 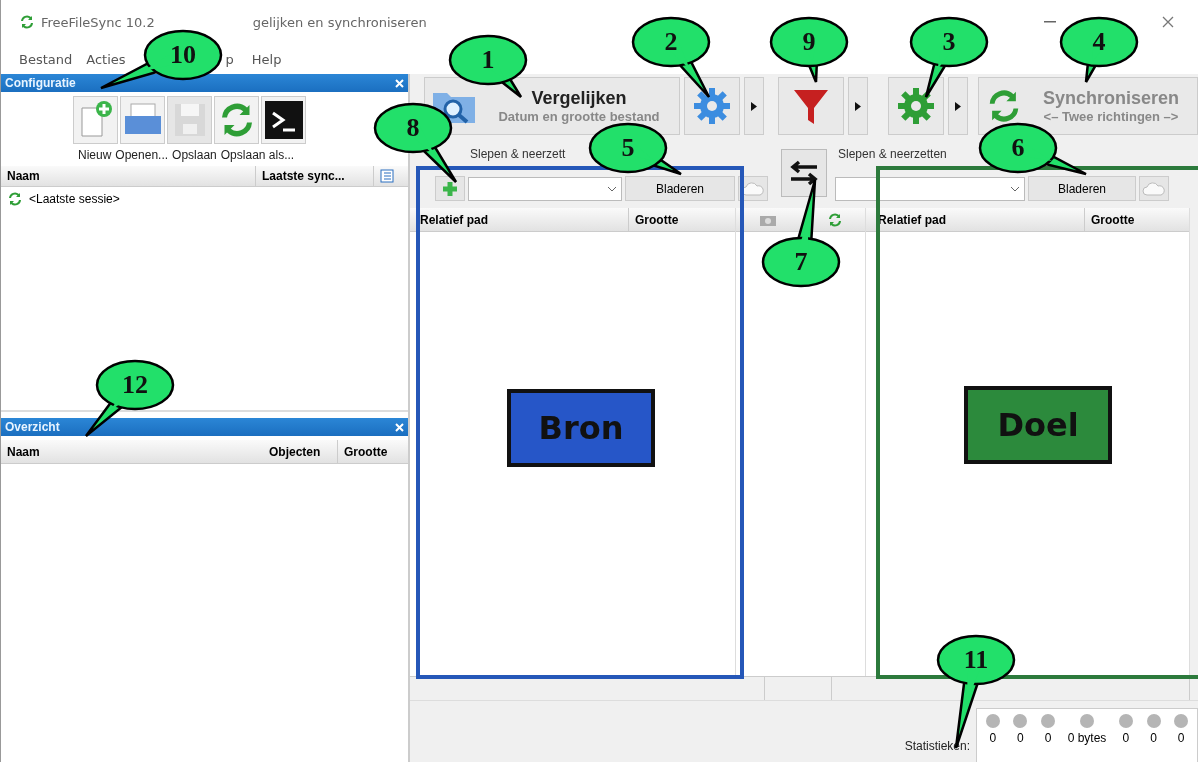 What do you see at coordinates (835, 219) in the screenshot?
I see `sync-icon` at bounding box center [835, 219].